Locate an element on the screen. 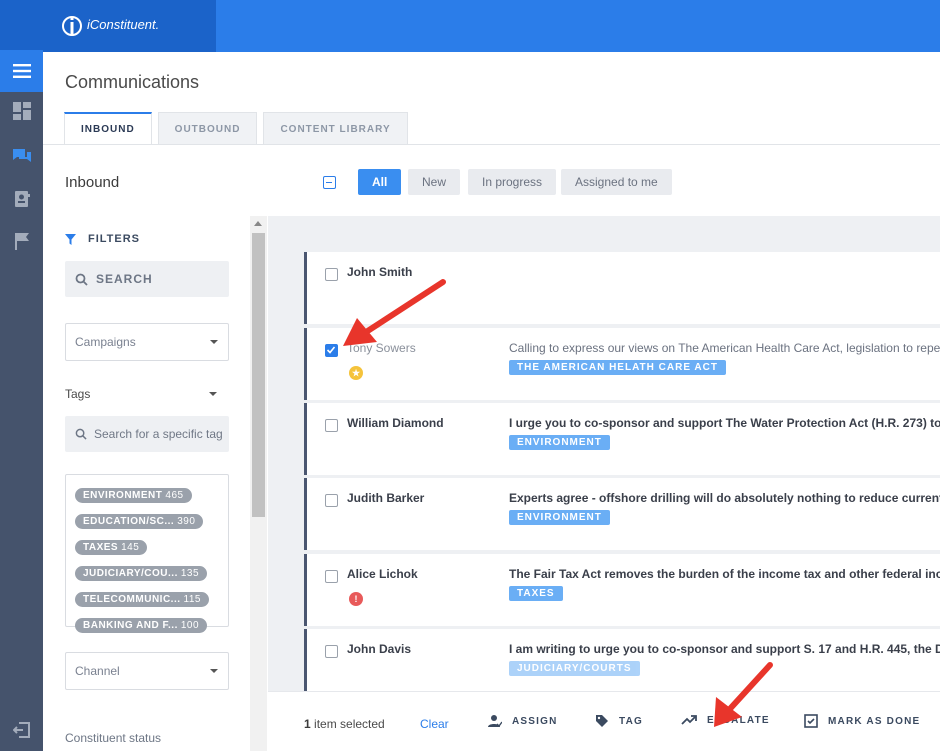  tab-inbound: INBOUND is located at coordinates (108, 128).